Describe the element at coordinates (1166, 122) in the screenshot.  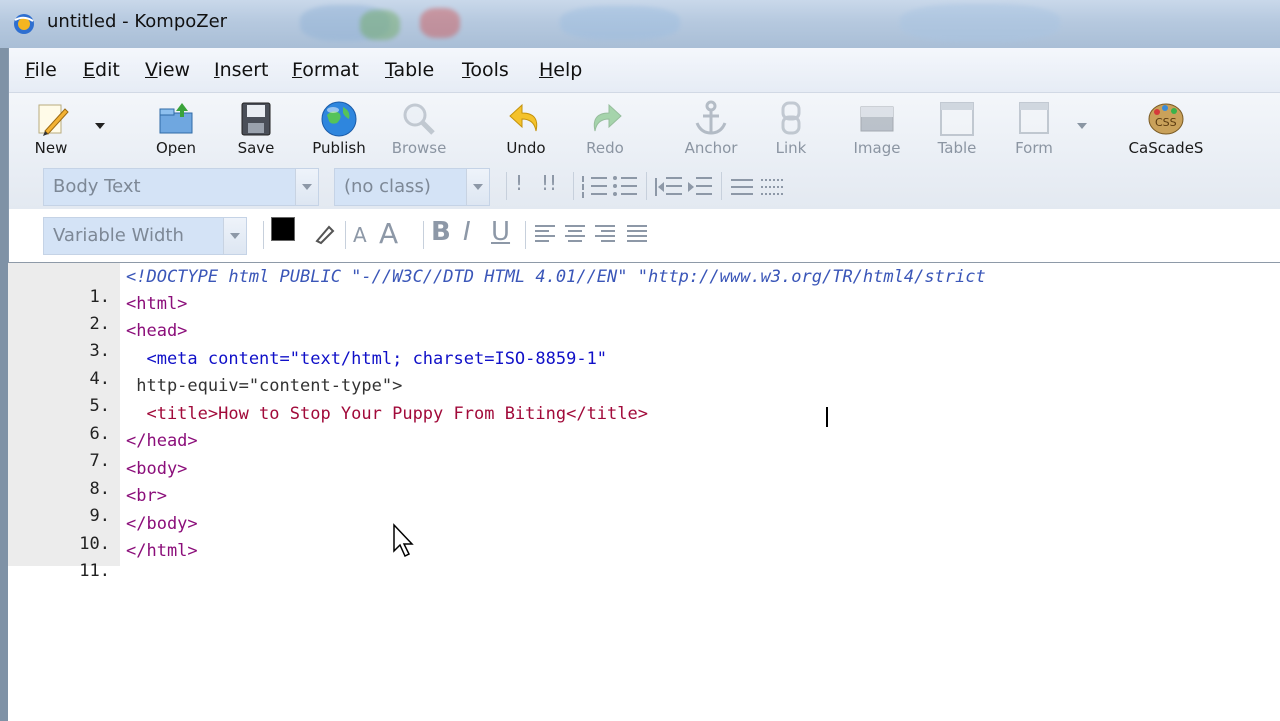
I see `svg-text: CSS` at that location.